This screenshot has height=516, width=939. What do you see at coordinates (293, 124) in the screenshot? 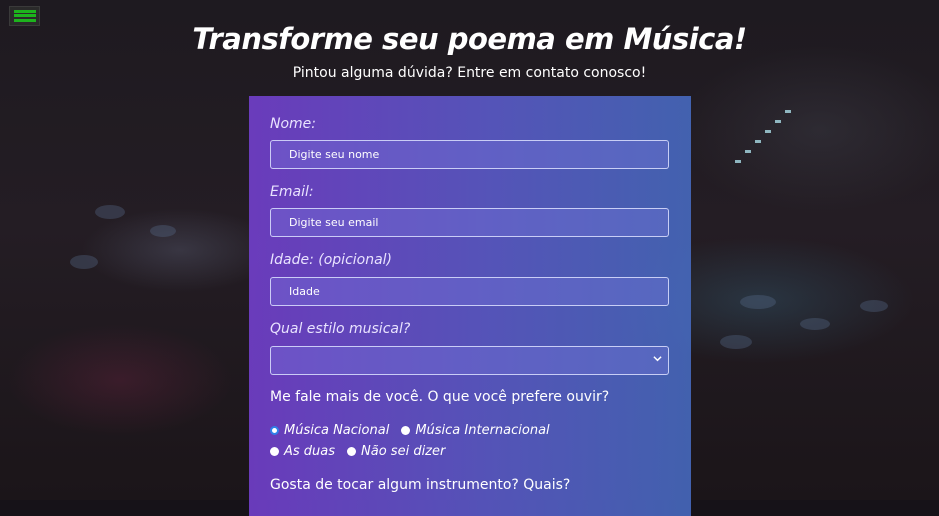
I see `name-label: Nome:` at bounding box center [293, 124].